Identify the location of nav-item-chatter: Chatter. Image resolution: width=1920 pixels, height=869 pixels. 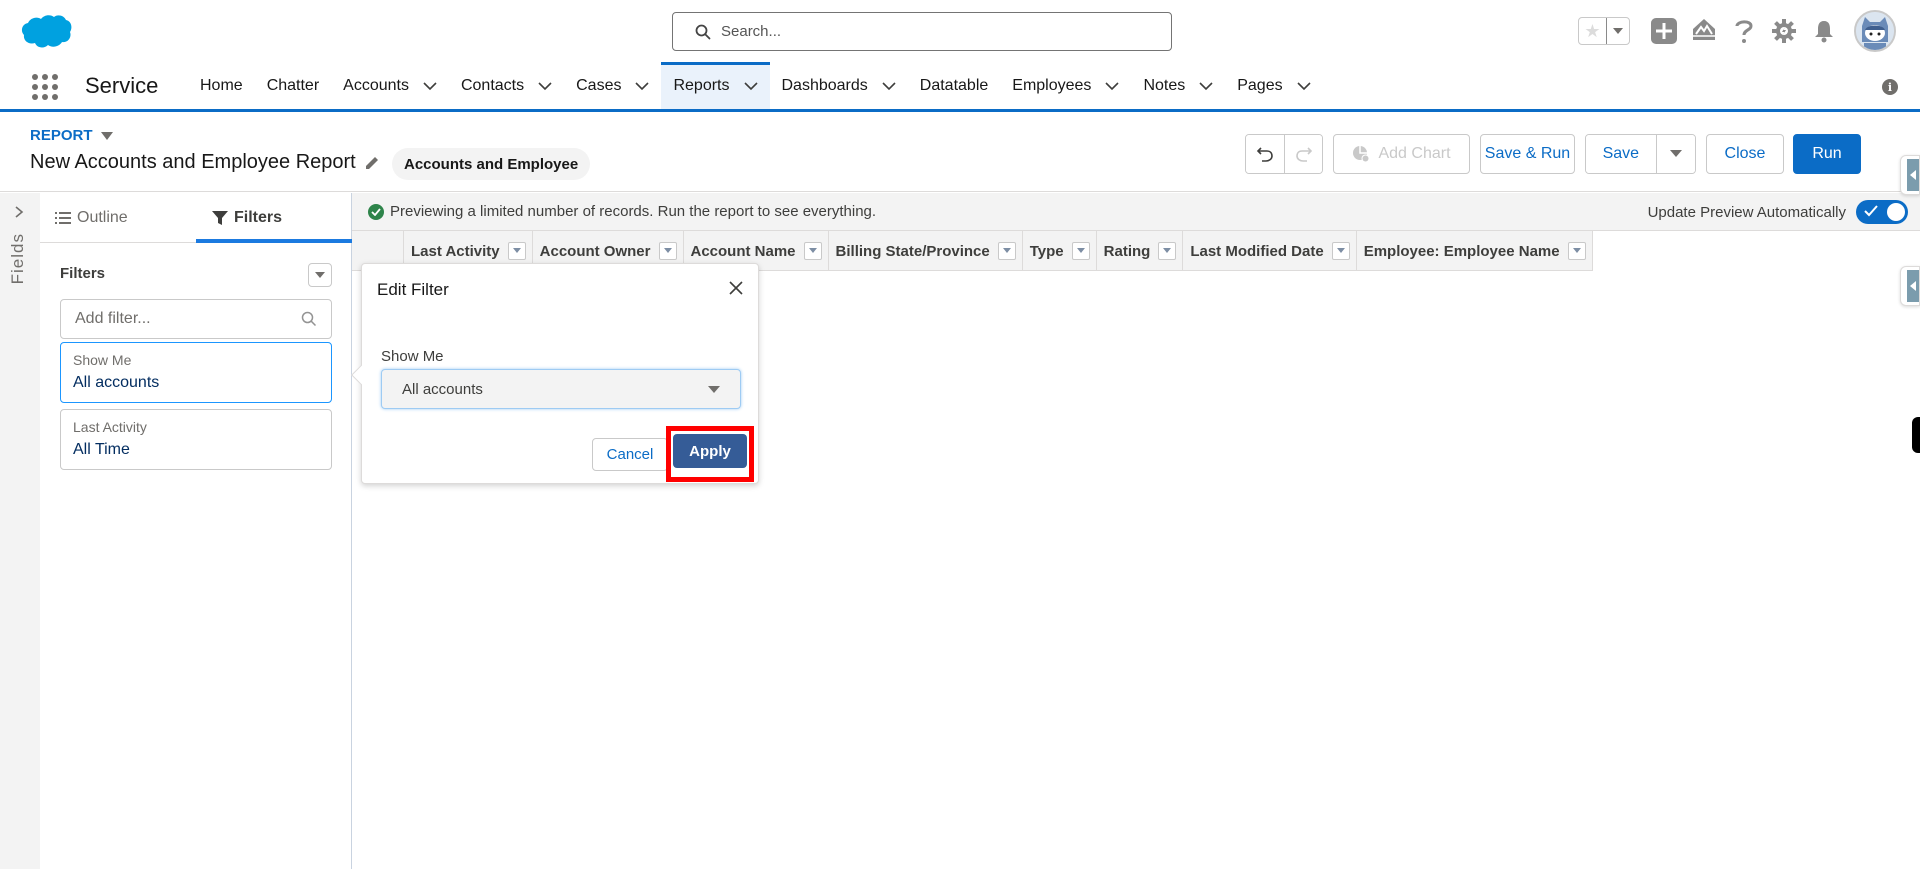
(293, 85).